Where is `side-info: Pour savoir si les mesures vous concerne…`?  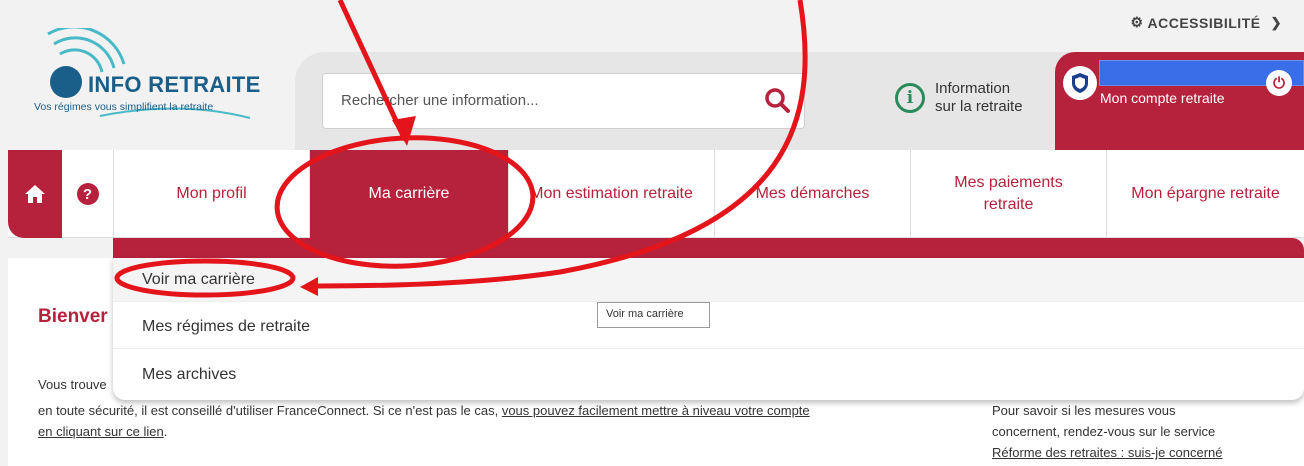
side-info: Pour savoir si les mesures vous concerne… is located at coordinates (1142, 431).